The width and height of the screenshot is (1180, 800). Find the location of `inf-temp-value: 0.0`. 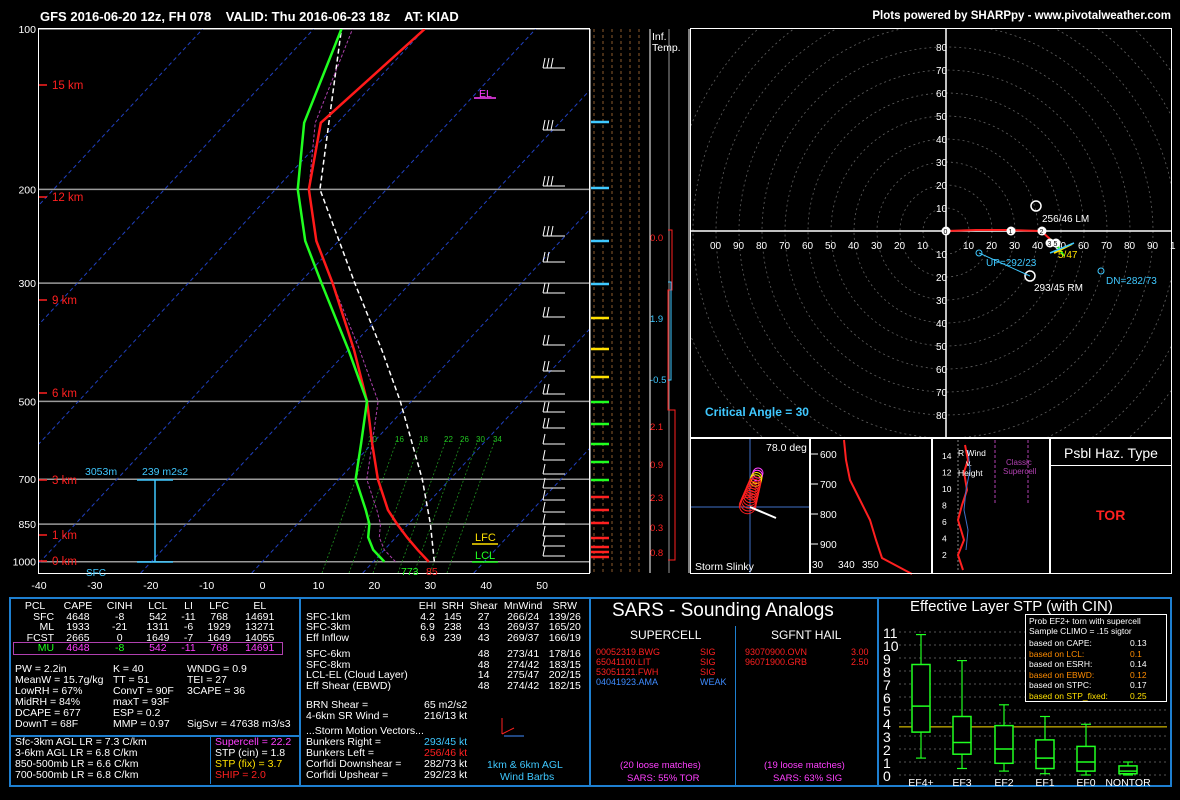

inf-temp-value: 0.0 is located at coordinates (656, 238).